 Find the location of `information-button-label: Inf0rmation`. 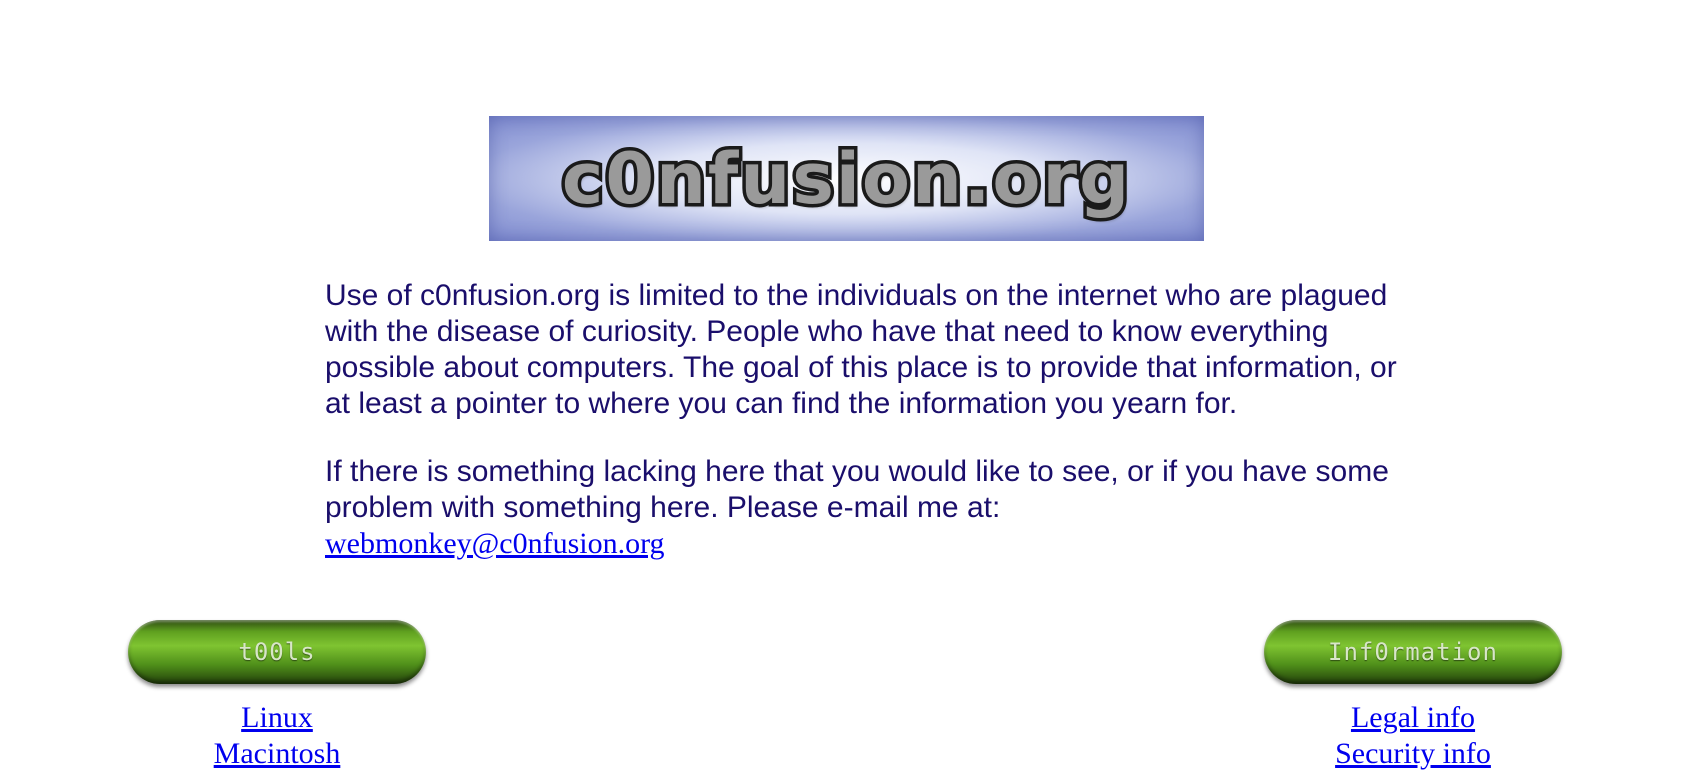

information-button-label: Inf0rmation is located at coordinates (1413, 652).